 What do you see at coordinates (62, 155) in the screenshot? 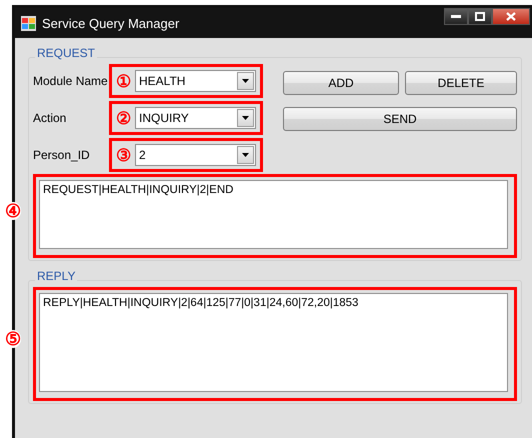
I see `field-label: Person_ID` at bounding box center [62, 155].